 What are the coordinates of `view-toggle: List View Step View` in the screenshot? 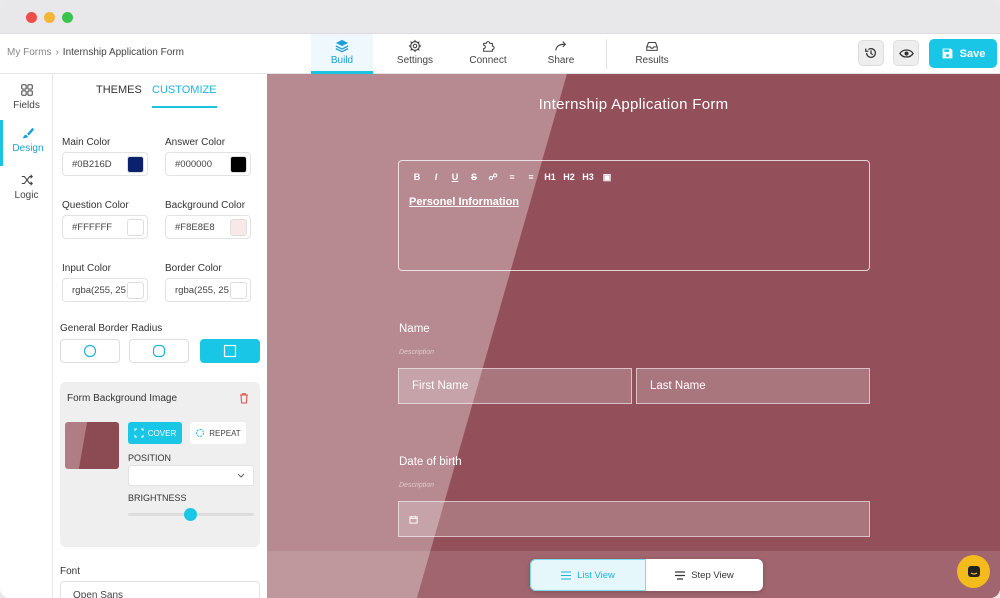 It's located at (646, 575).